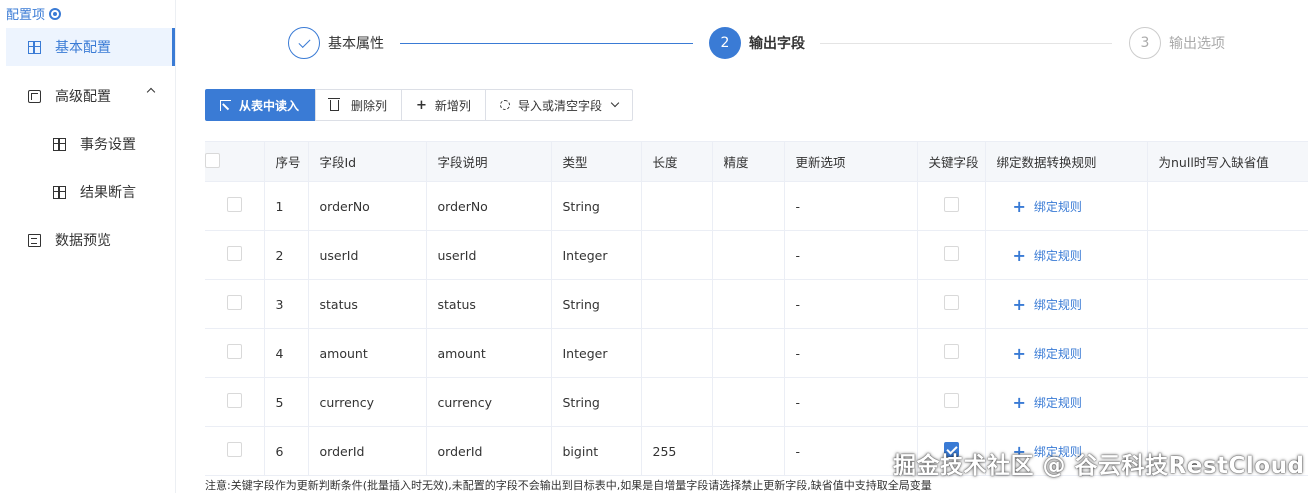  Describe the element at coordinates (69, 240) in the screenshot. I see `sidebar-item-data-preview: 数据预览` at that location.